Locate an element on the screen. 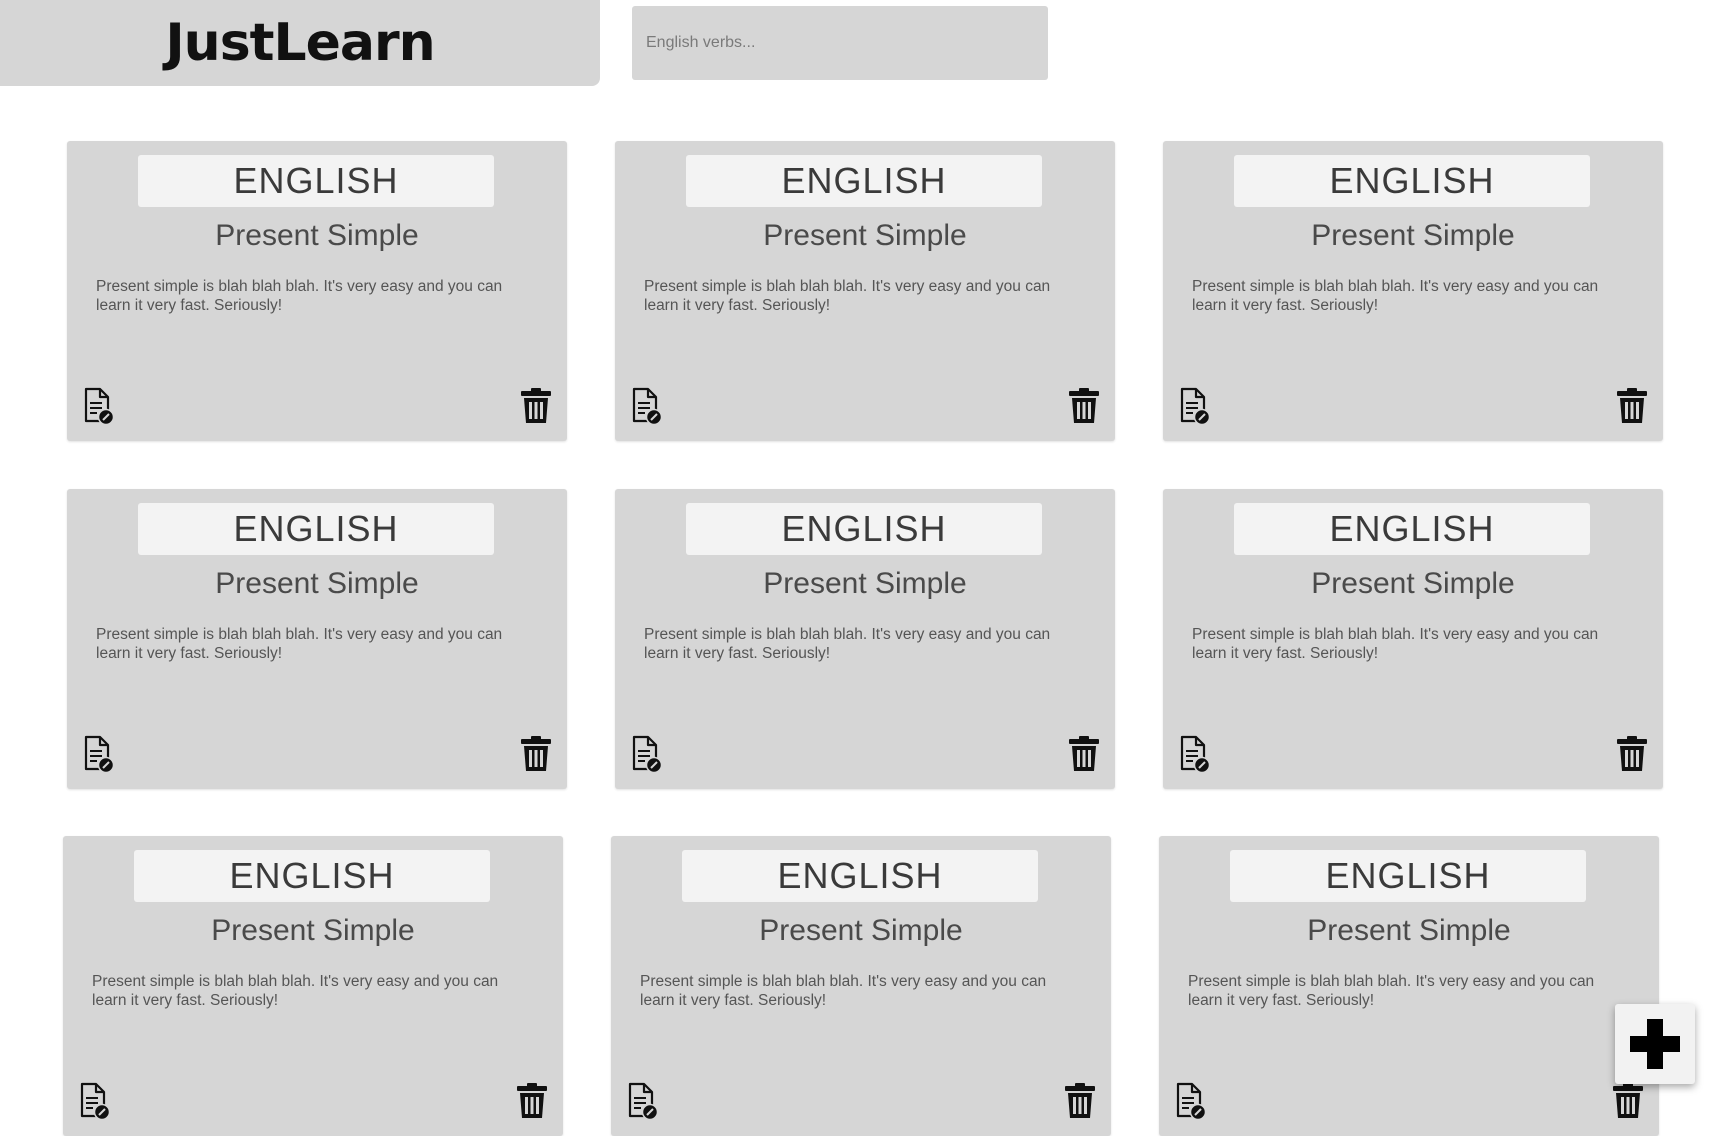 The height and width of the screenshot is (1136, 1728). search-input is located at coordinates (840, 43).